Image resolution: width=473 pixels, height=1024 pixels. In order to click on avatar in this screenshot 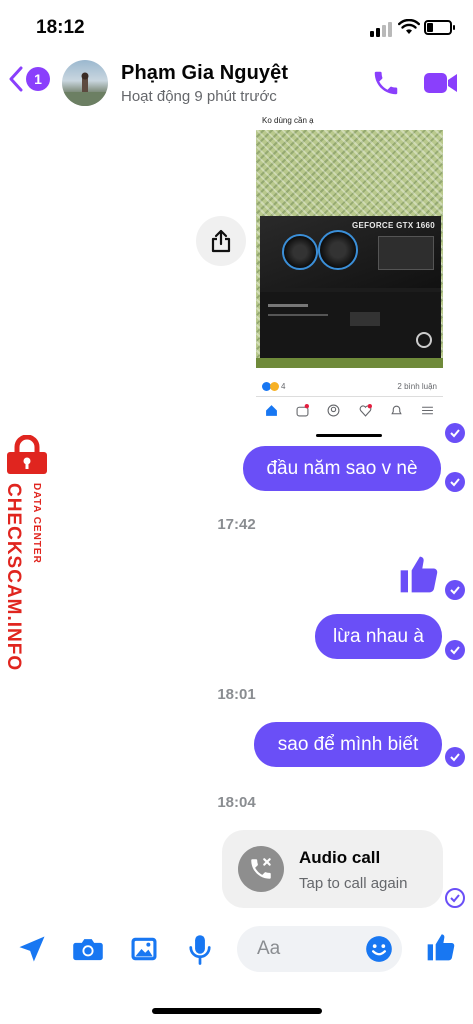, I will do `click(85, 83)`.